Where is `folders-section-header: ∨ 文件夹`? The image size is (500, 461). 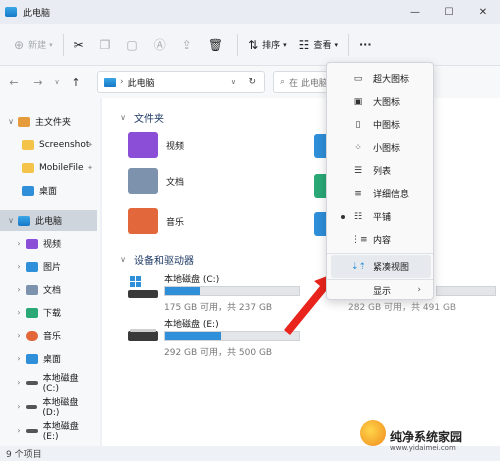 folders-section-header: ∨ 文件夹 is located at coordinates (140, 117).